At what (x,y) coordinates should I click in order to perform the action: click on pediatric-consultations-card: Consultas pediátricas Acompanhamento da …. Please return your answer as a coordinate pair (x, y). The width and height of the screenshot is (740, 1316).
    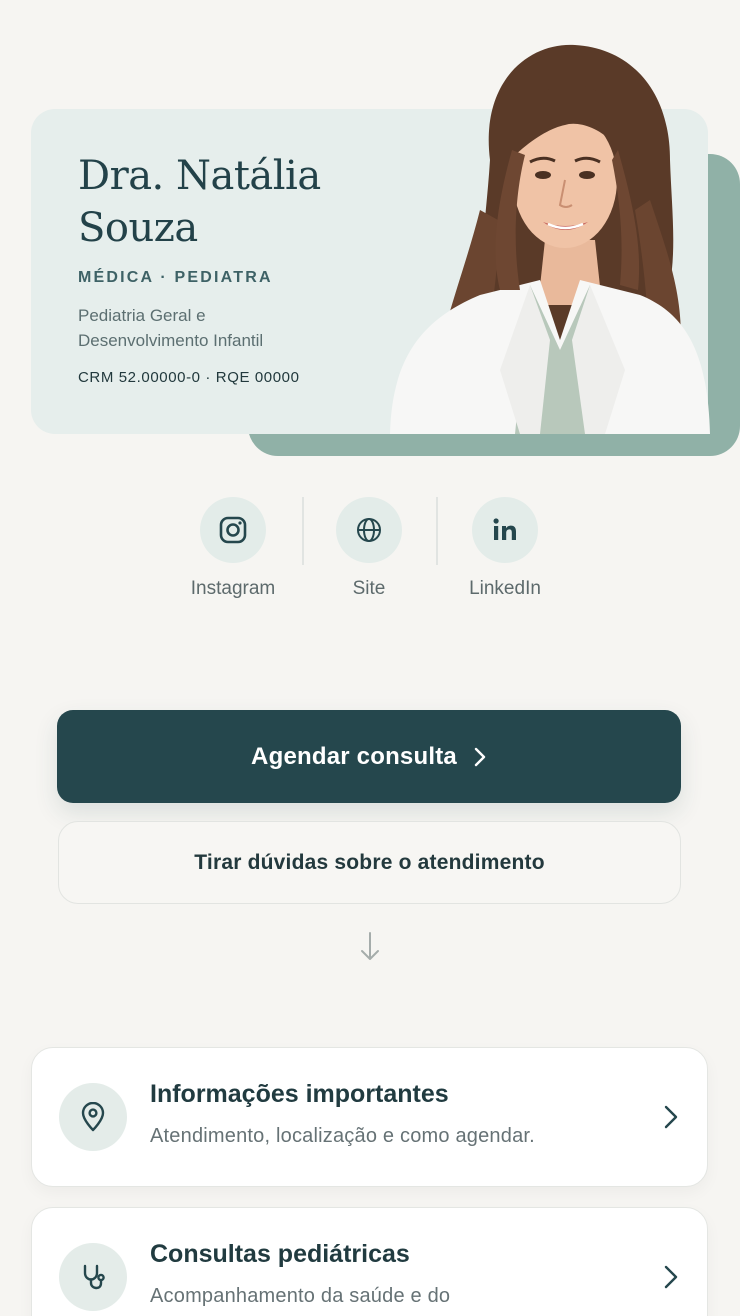
    Looking at the image, I should click on (369, 1261).